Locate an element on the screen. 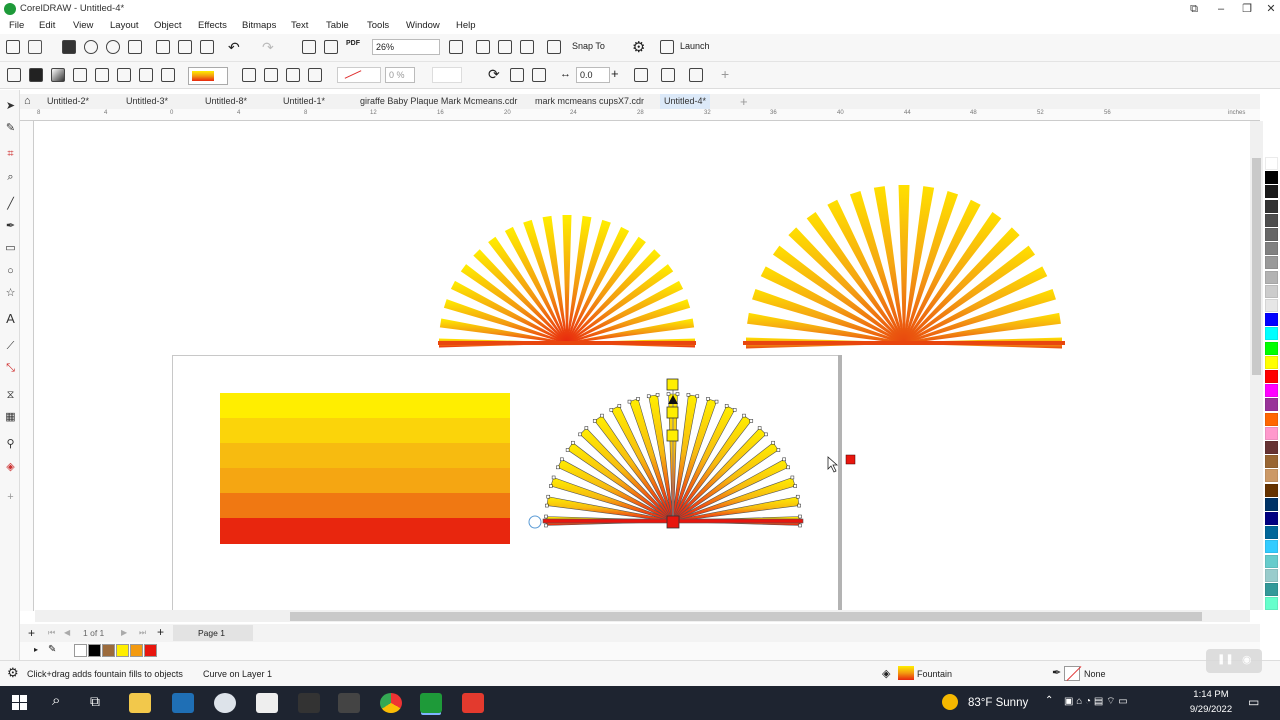 The height and width of the screenshot is (720, 1280). eyedropper-icon: ✎ is located at coordinates (52, 649).